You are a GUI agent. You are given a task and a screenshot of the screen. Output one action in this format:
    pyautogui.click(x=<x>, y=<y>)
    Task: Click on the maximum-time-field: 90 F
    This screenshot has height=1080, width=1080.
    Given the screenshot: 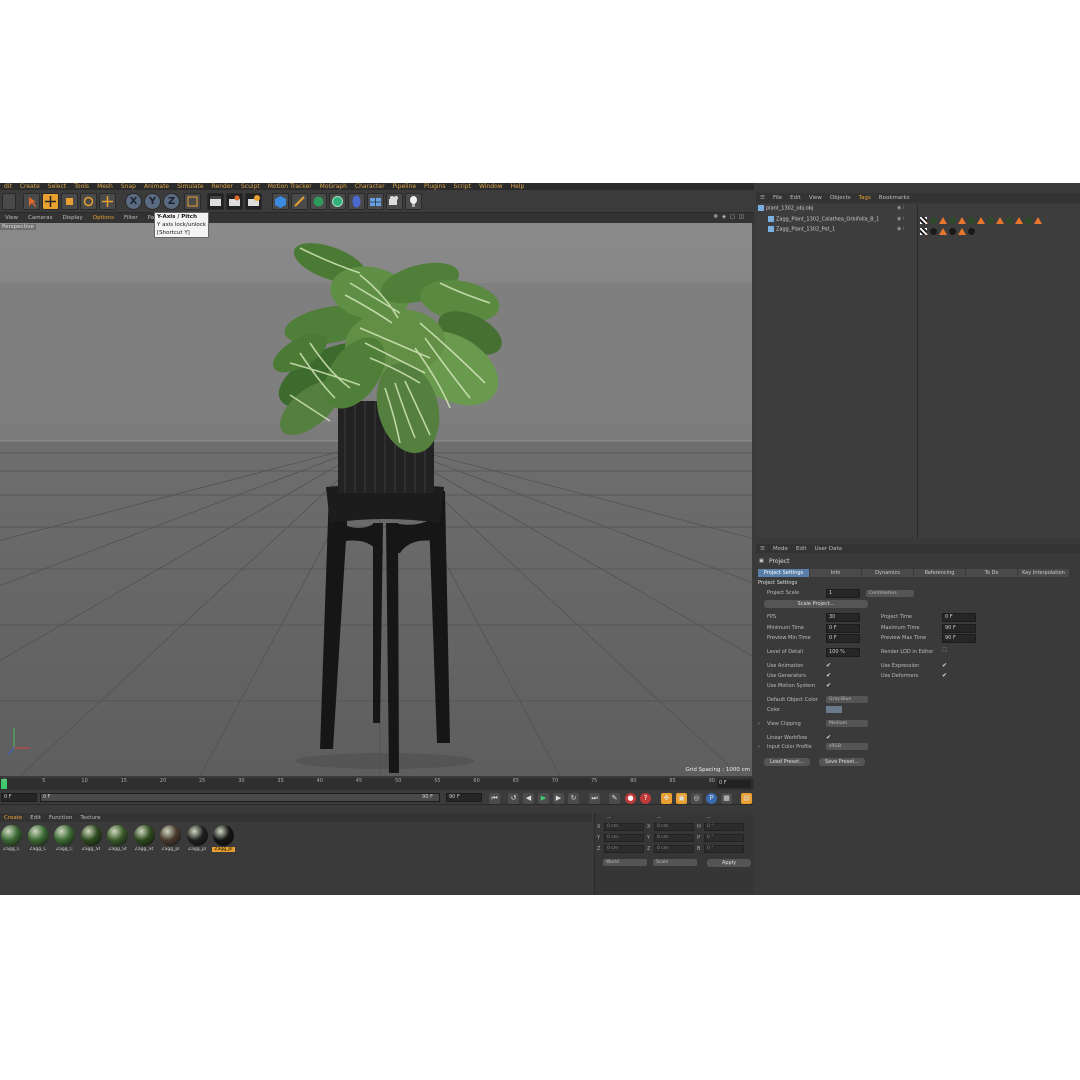 What is the action you would take?
    pyautogui.click(x=959, y=628)
    